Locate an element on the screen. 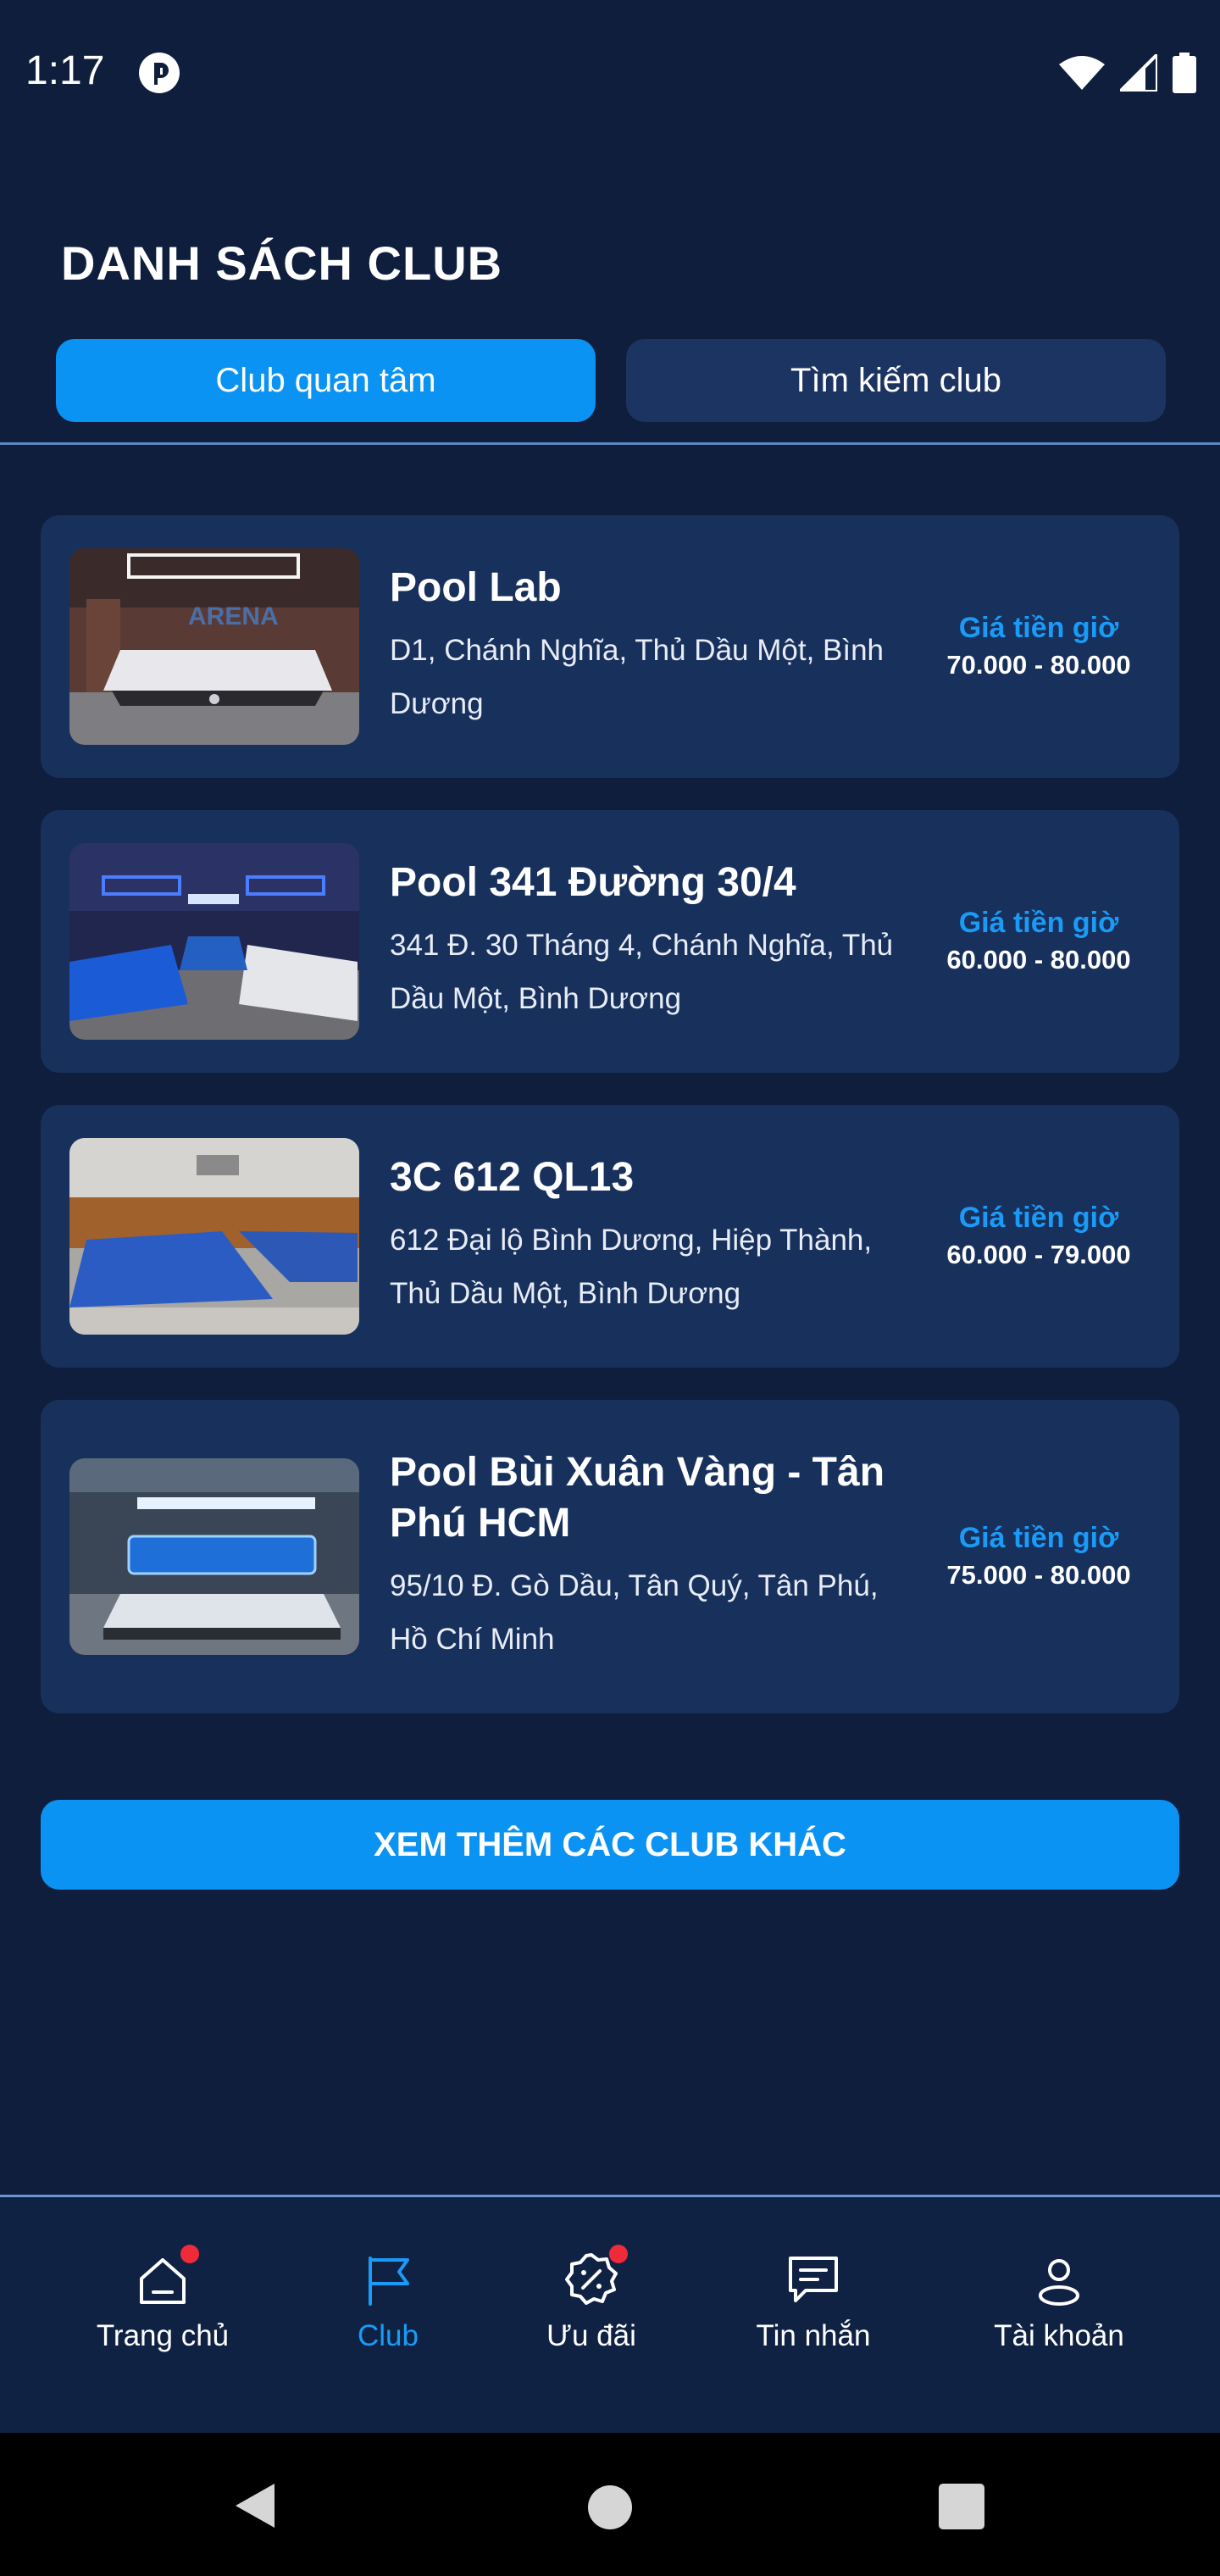 The width and height of the screenshot is (1220, 2576). bottom-nav: Trang chủ Club Ưu đãi Tin nhắn Tài khoản is located at coordinates (610, 2315).